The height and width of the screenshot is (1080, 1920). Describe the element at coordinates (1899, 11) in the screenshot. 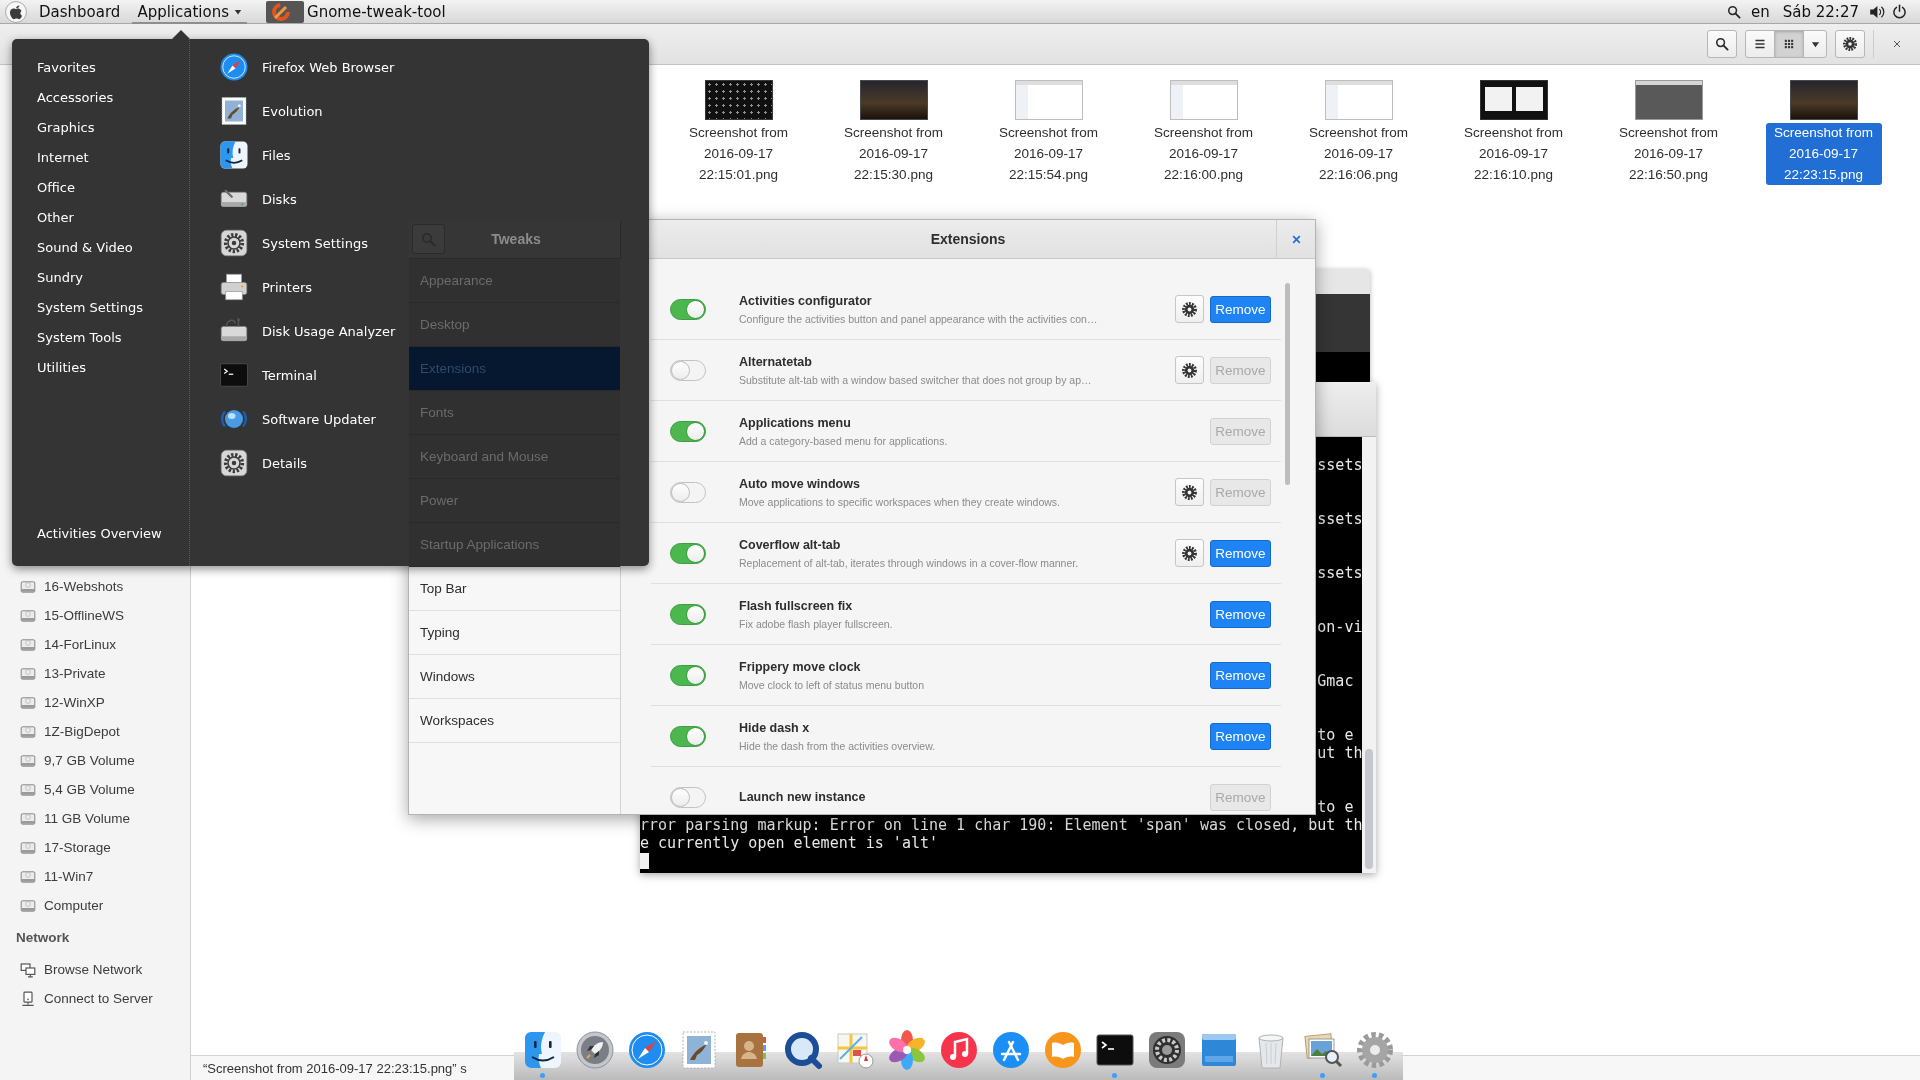

I see `power-icon` at that location.